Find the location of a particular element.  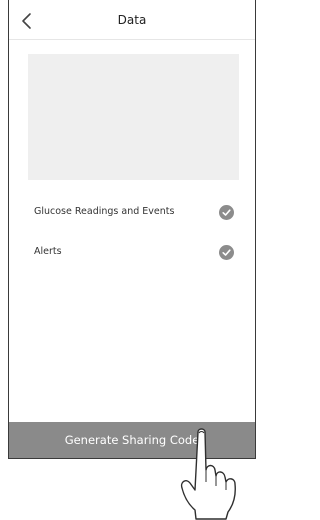

header: Data is located at coordinates (132, 20).